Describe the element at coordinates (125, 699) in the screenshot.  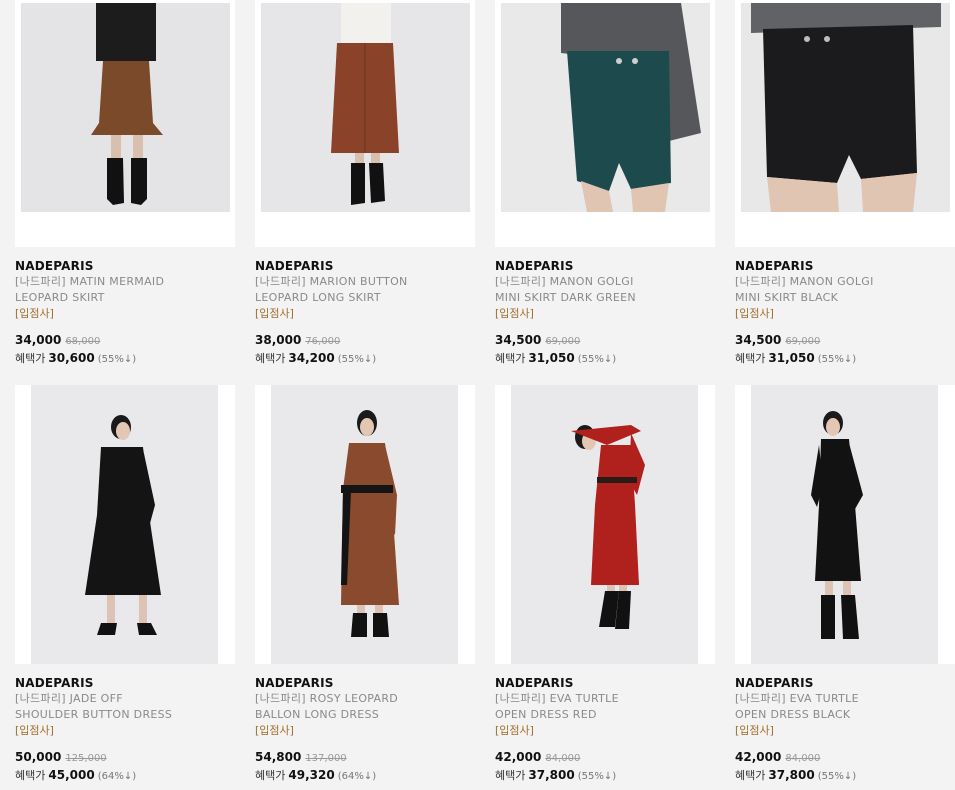
I see `product-name: [나드파리] JADE OFF` at that location.